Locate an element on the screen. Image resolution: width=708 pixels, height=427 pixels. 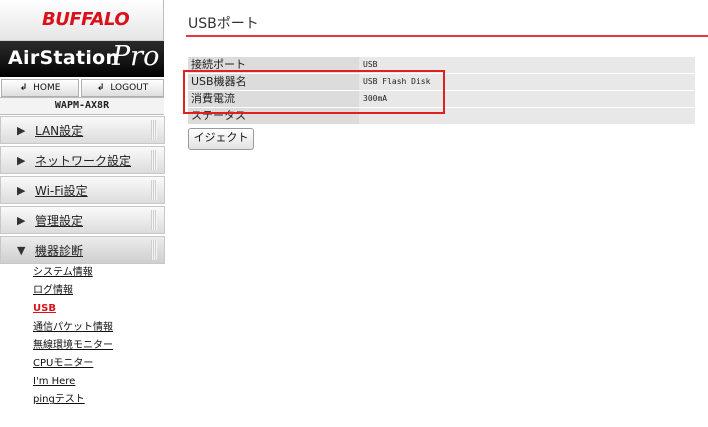
row-value: USB is located at coordinates (527, 65).